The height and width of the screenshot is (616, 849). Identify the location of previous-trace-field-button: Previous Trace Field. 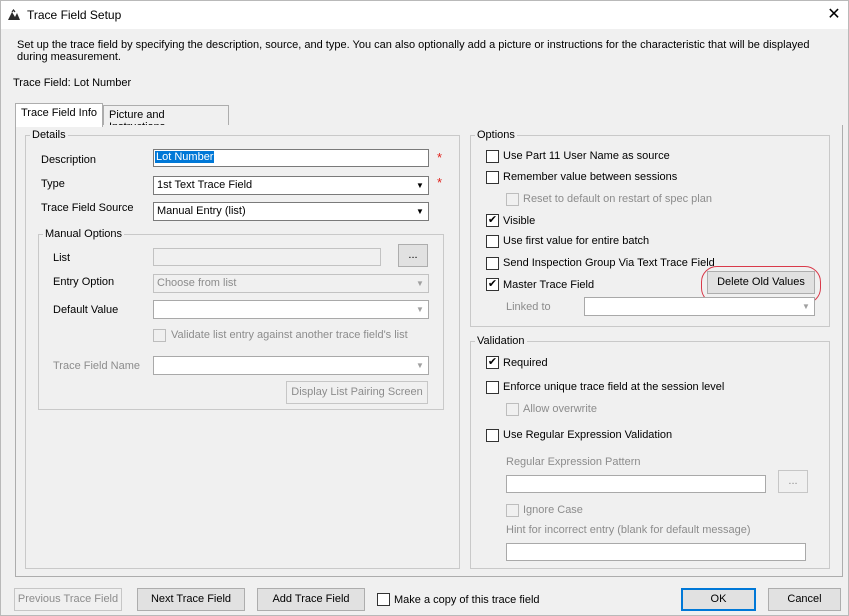
(68, 599).